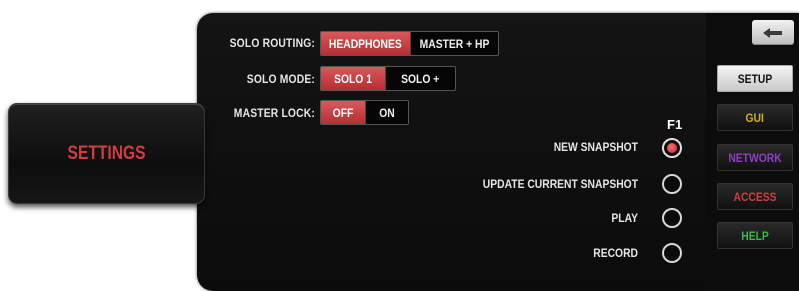  I want to click on settings-tab-label: SETTINGS, so click(106, 153).